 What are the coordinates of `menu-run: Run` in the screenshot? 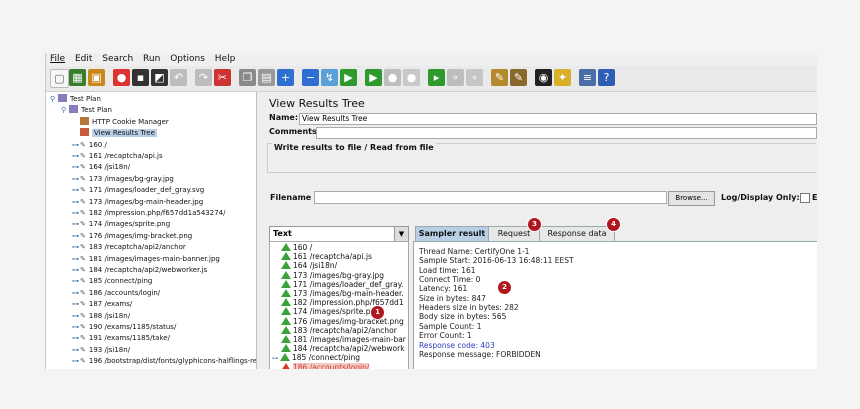 It's located at (151, 59).